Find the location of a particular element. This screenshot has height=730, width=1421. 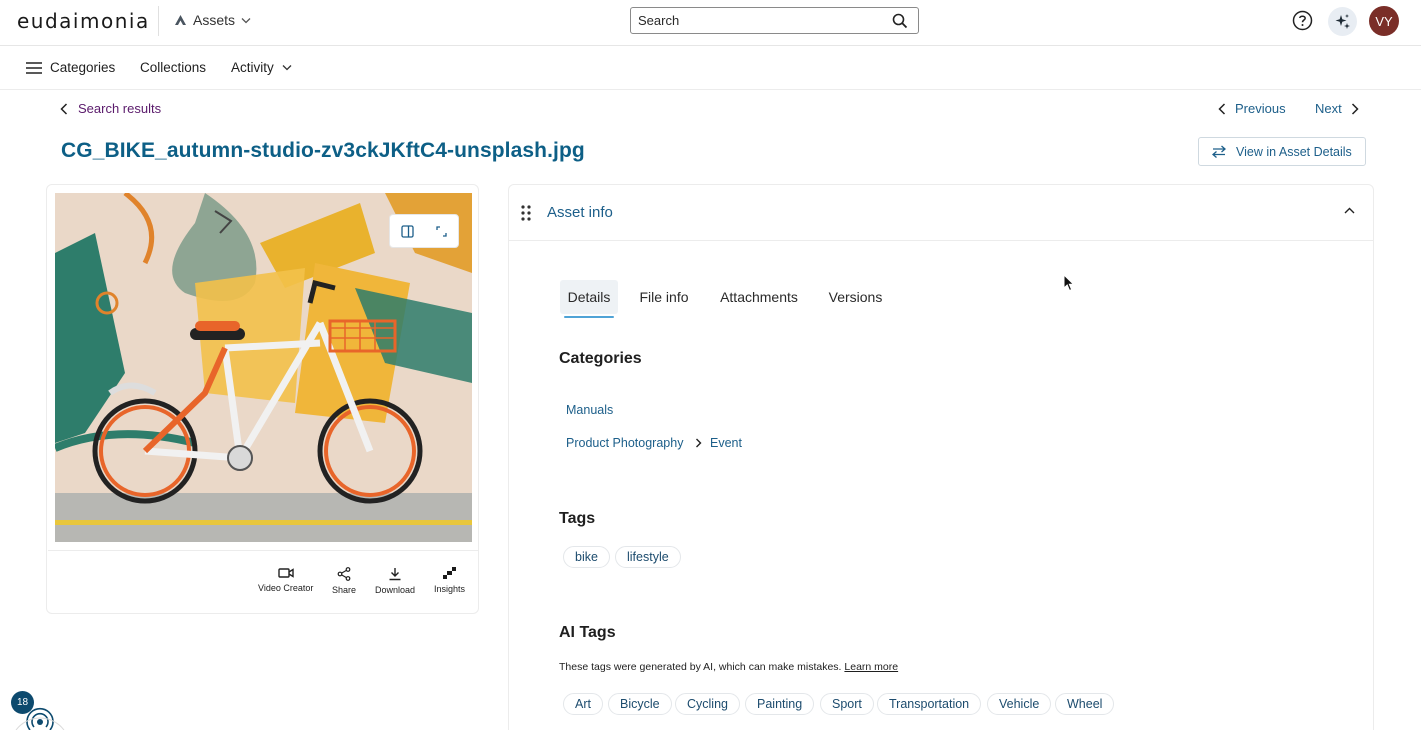

learn-more-link: Learn more is located at coordinates (871, 667).